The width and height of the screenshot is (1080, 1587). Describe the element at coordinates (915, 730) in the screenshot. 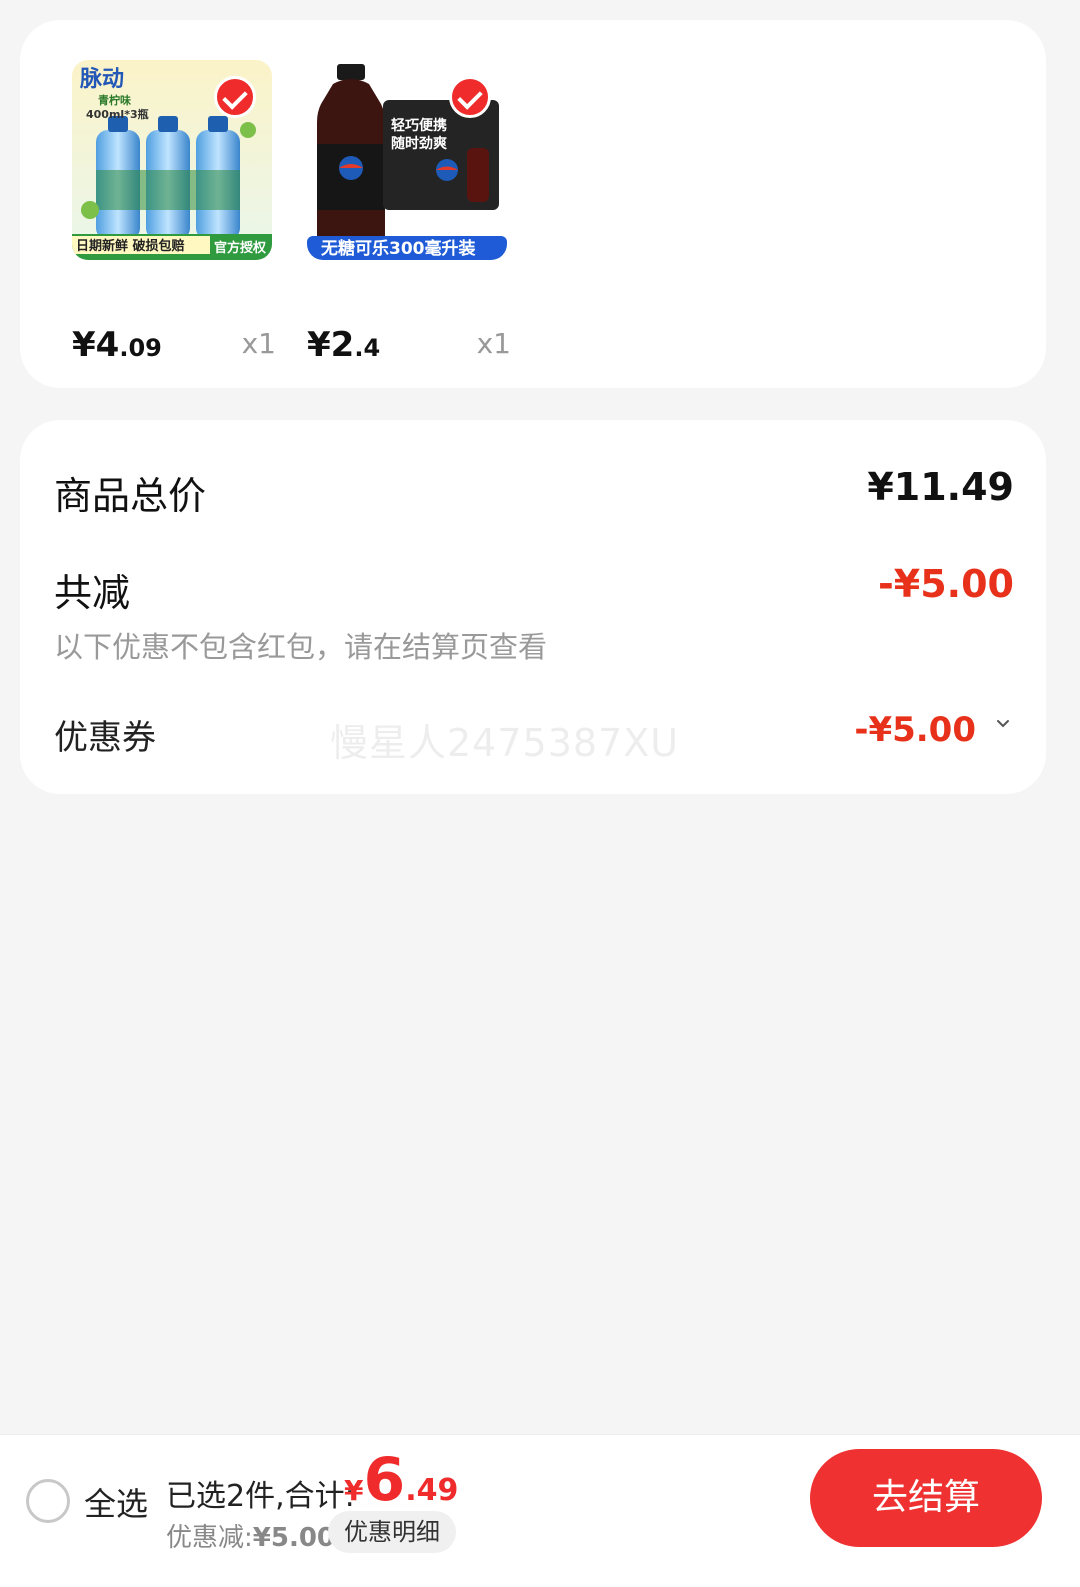

I see `coupon-value: -¥5.00` at that location.